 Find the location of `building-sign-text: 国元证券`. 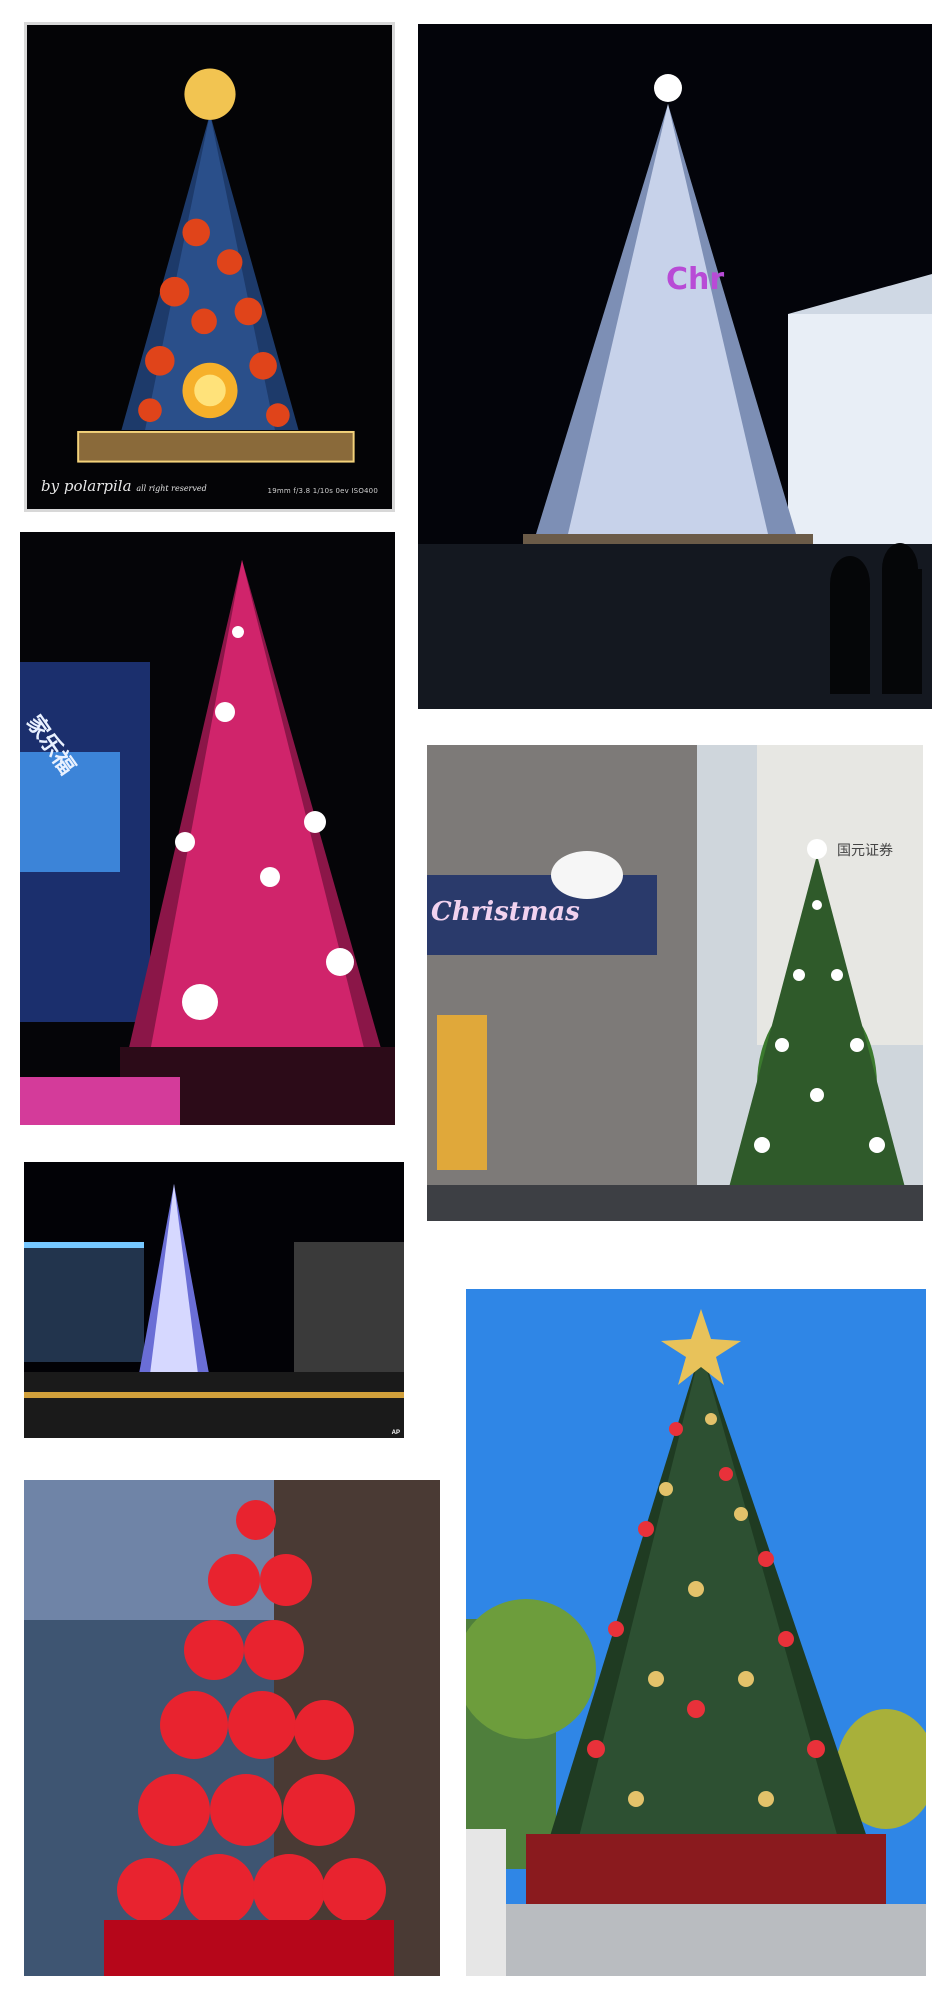

building-sign-text: 国元证券 is located at coordinates (865, 851).